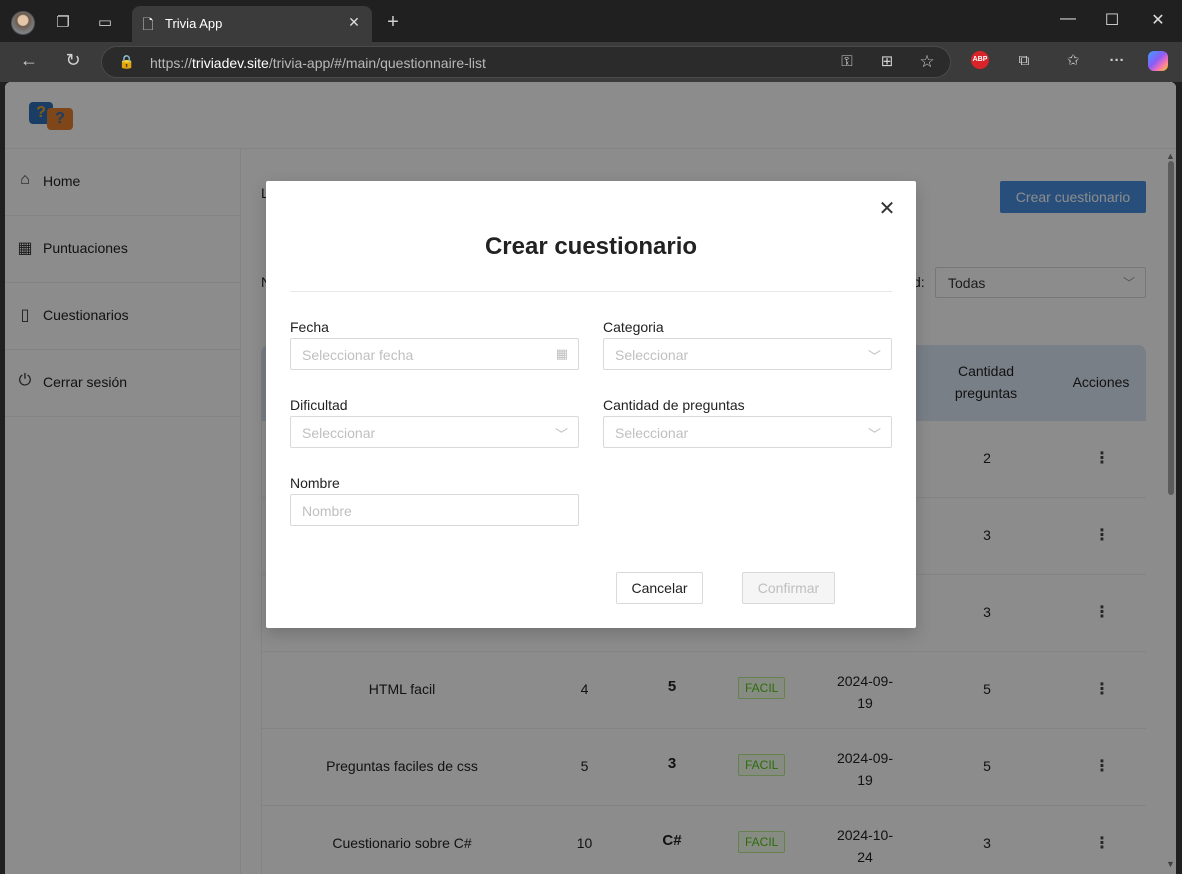  What do you see at coordinates (633, 327) in the screenshot?
I see `categoria-label: Categoria` at bounding box center [633, 327].